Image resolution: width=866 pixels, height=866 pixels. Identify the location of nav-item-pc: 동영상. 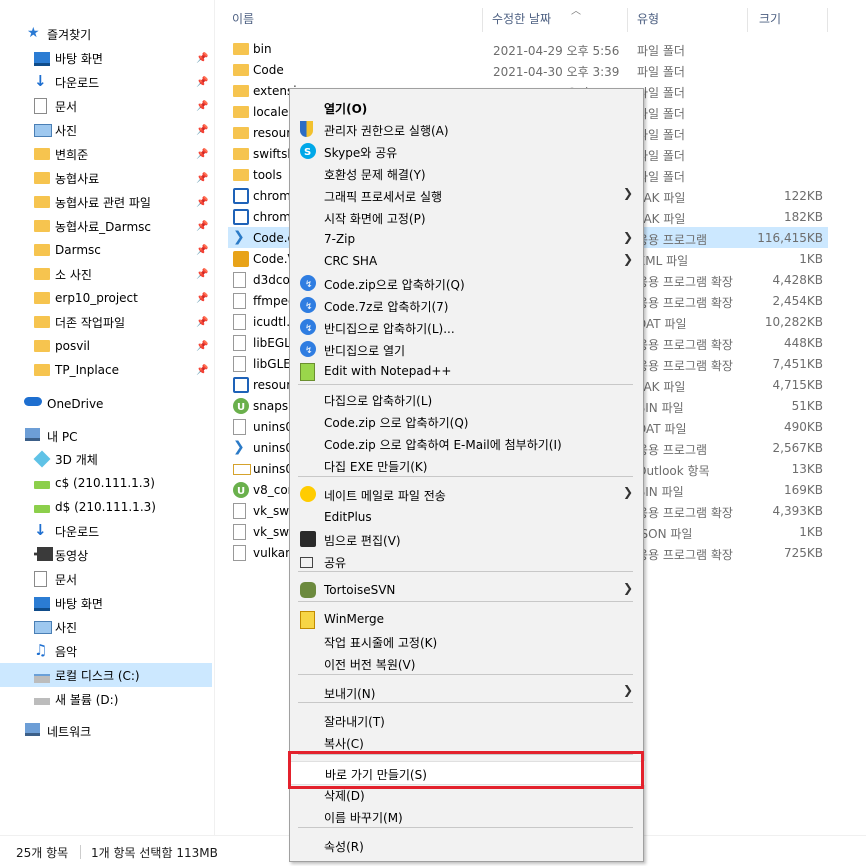
(106, 555).